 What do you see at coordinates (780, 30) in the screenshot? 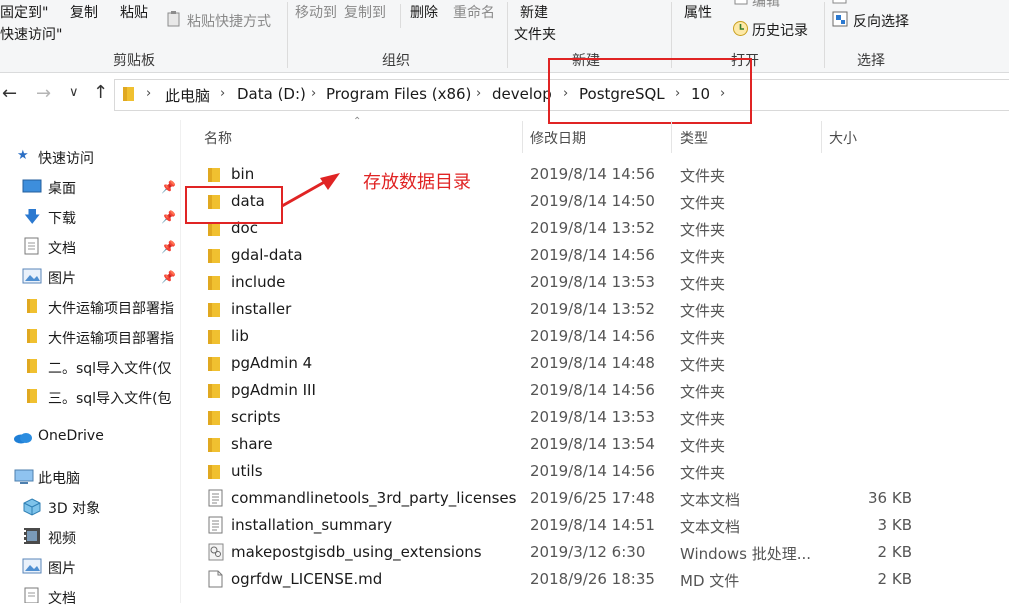
I see `history-button: 历史记录` at bounding box center [780, 30].